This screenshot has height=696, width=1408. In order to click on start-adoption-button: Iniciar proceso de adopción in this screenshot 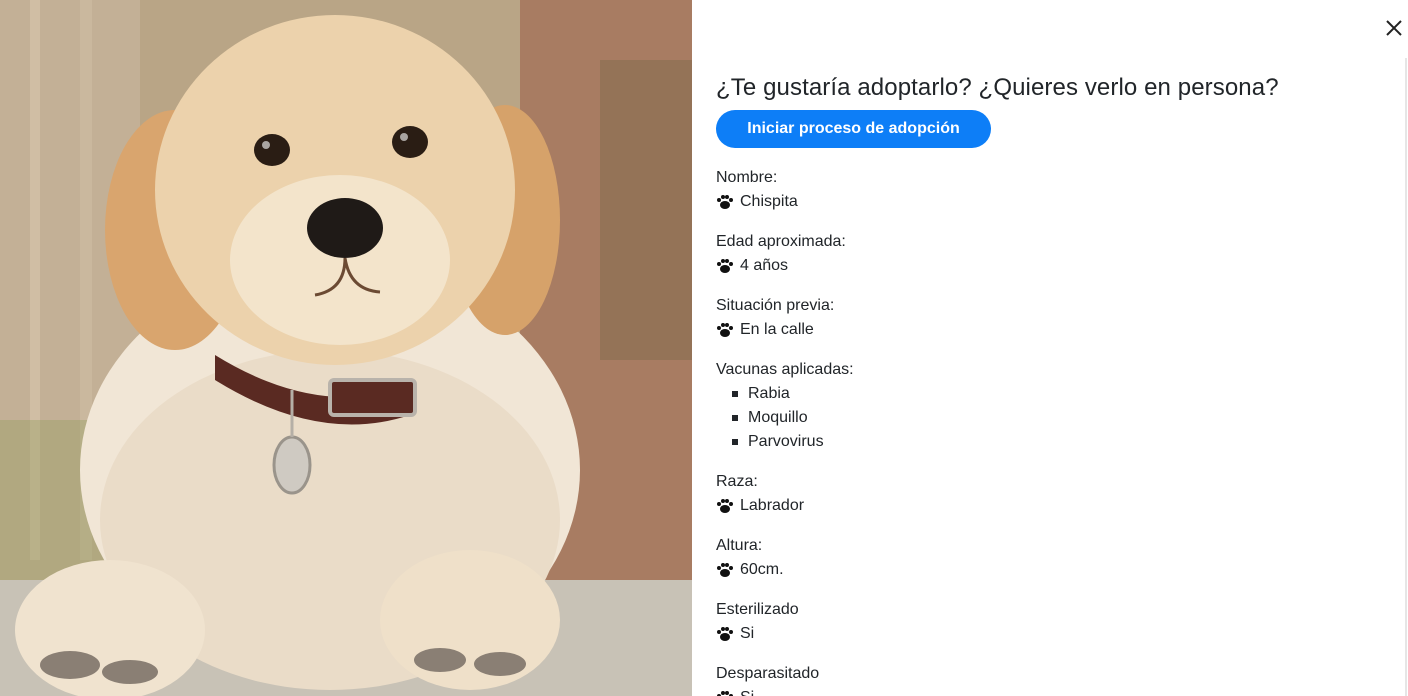, I will do `click(853, 129)`.